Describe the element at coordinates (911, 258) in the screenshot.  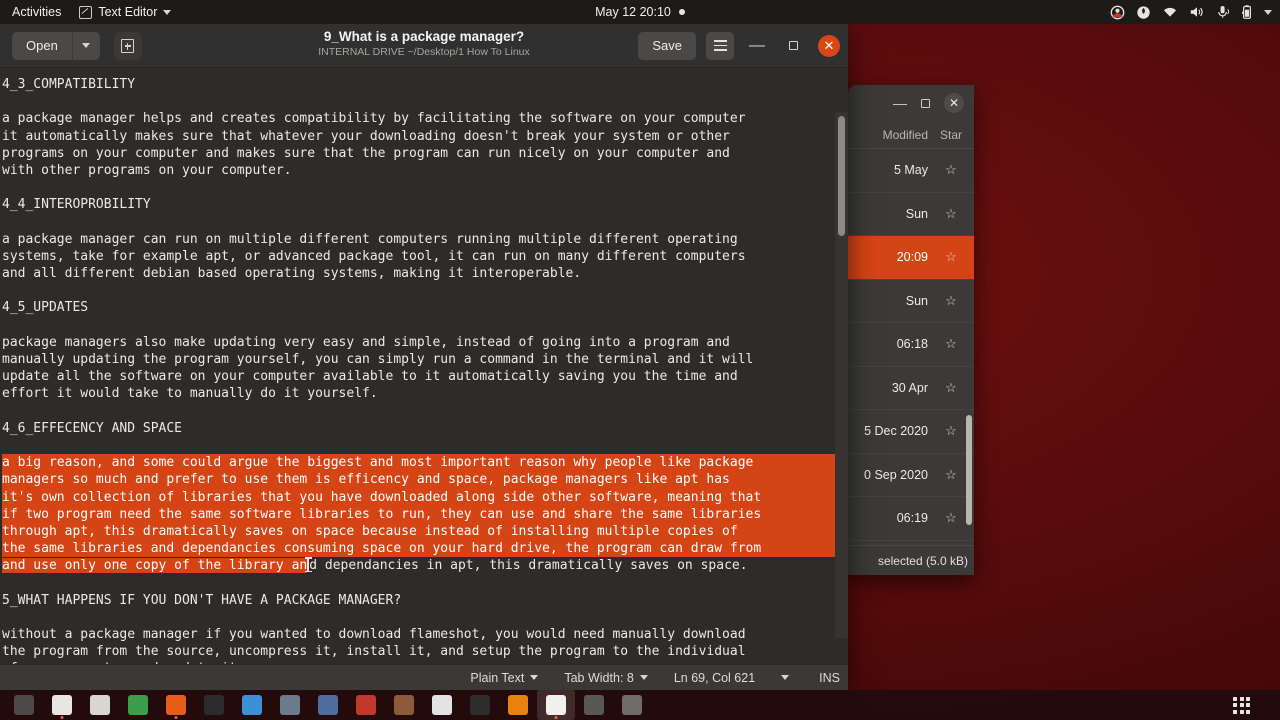
I see `file-row: 20:09 ☆` at that location.